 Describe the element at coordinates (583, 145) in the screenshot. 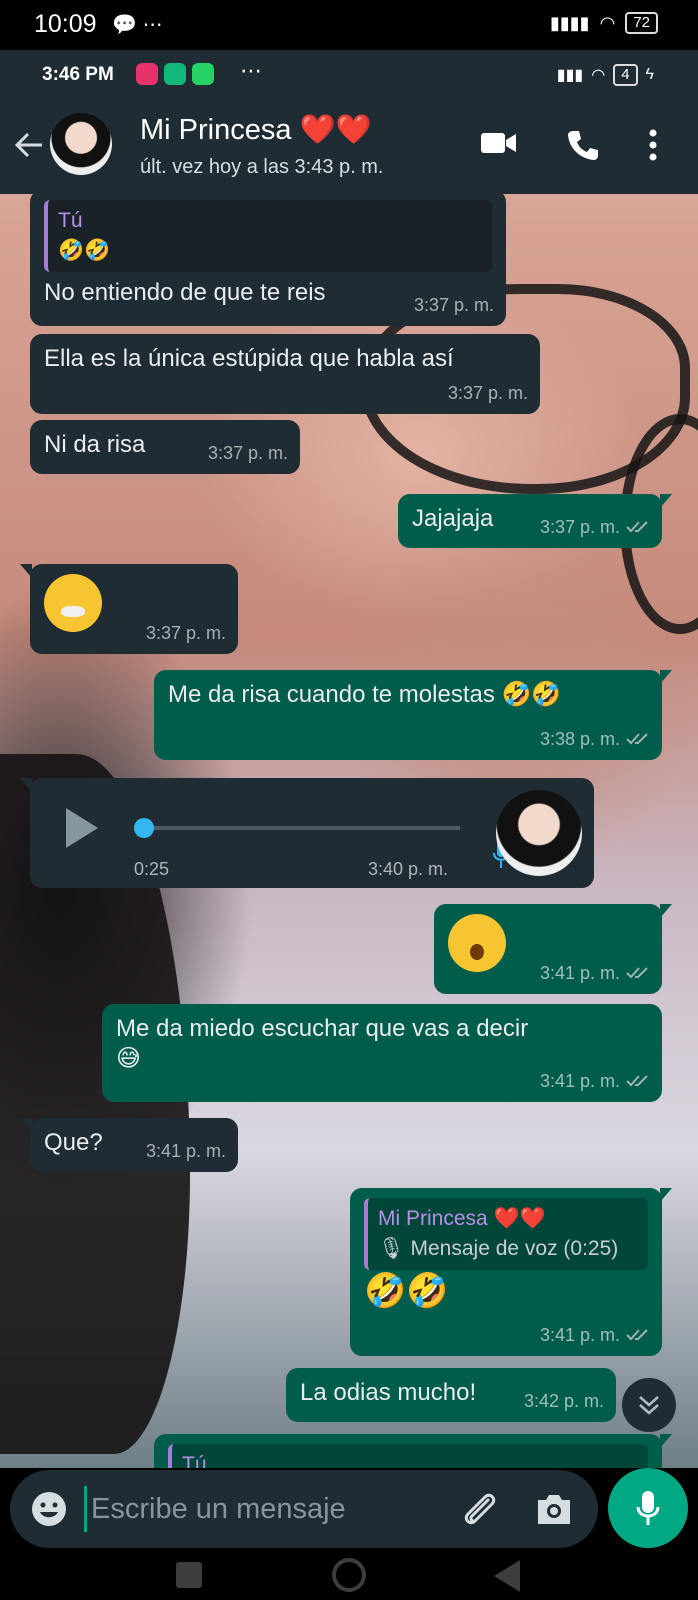

I see `phone-call-icon` at that location.